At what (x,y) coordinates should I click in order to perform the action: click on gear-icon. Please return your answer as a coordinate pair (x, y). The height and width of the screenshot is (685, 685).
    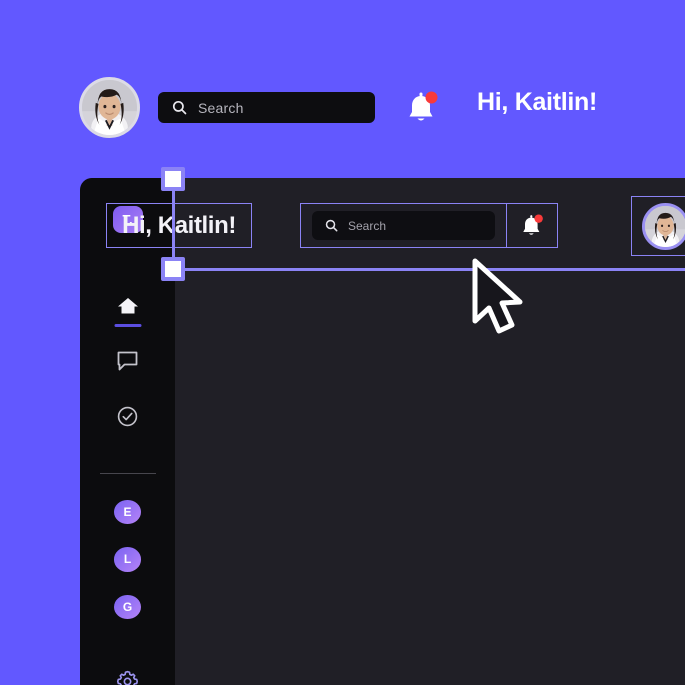
    Looking at the image, I should click on (127, 677).